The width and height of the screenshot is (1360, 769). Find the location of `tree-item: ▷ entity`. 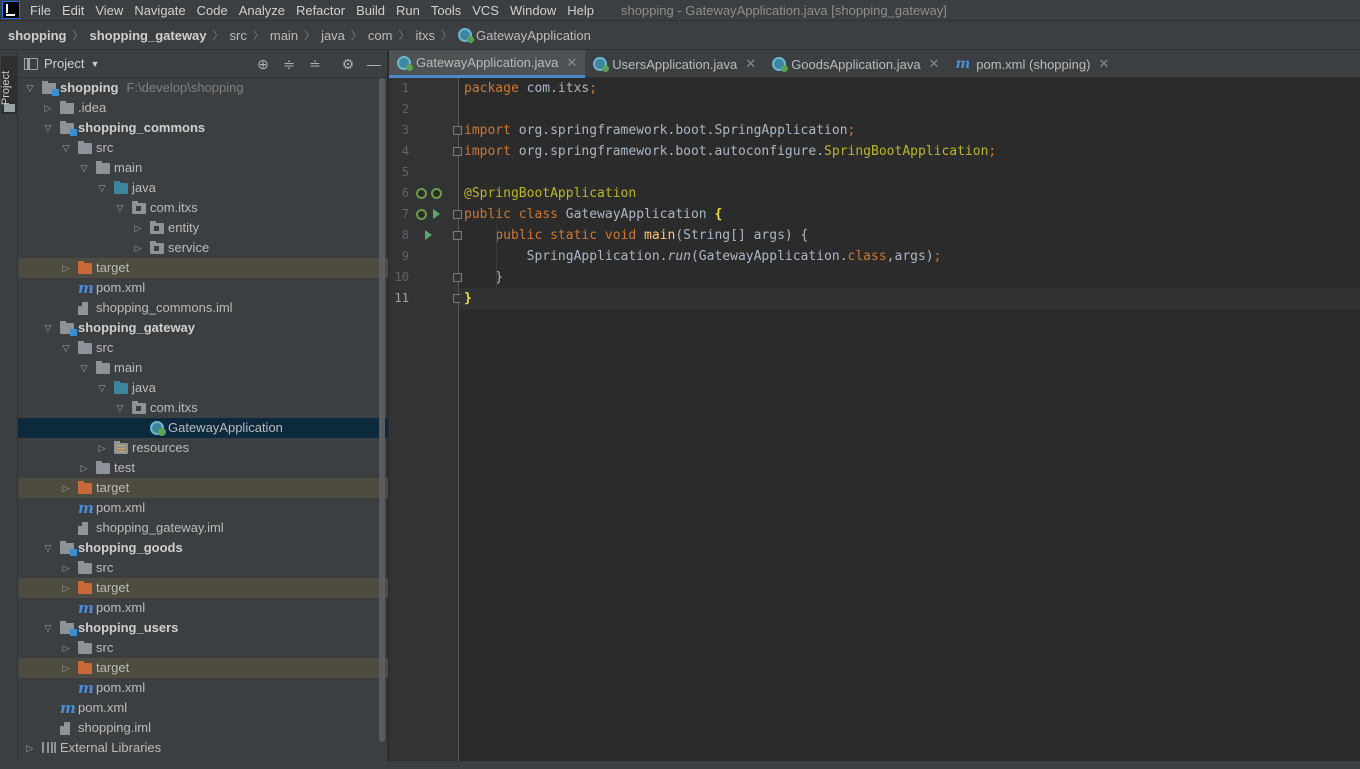

tree-item: ▷ entity is located at coordinates (203, 228).